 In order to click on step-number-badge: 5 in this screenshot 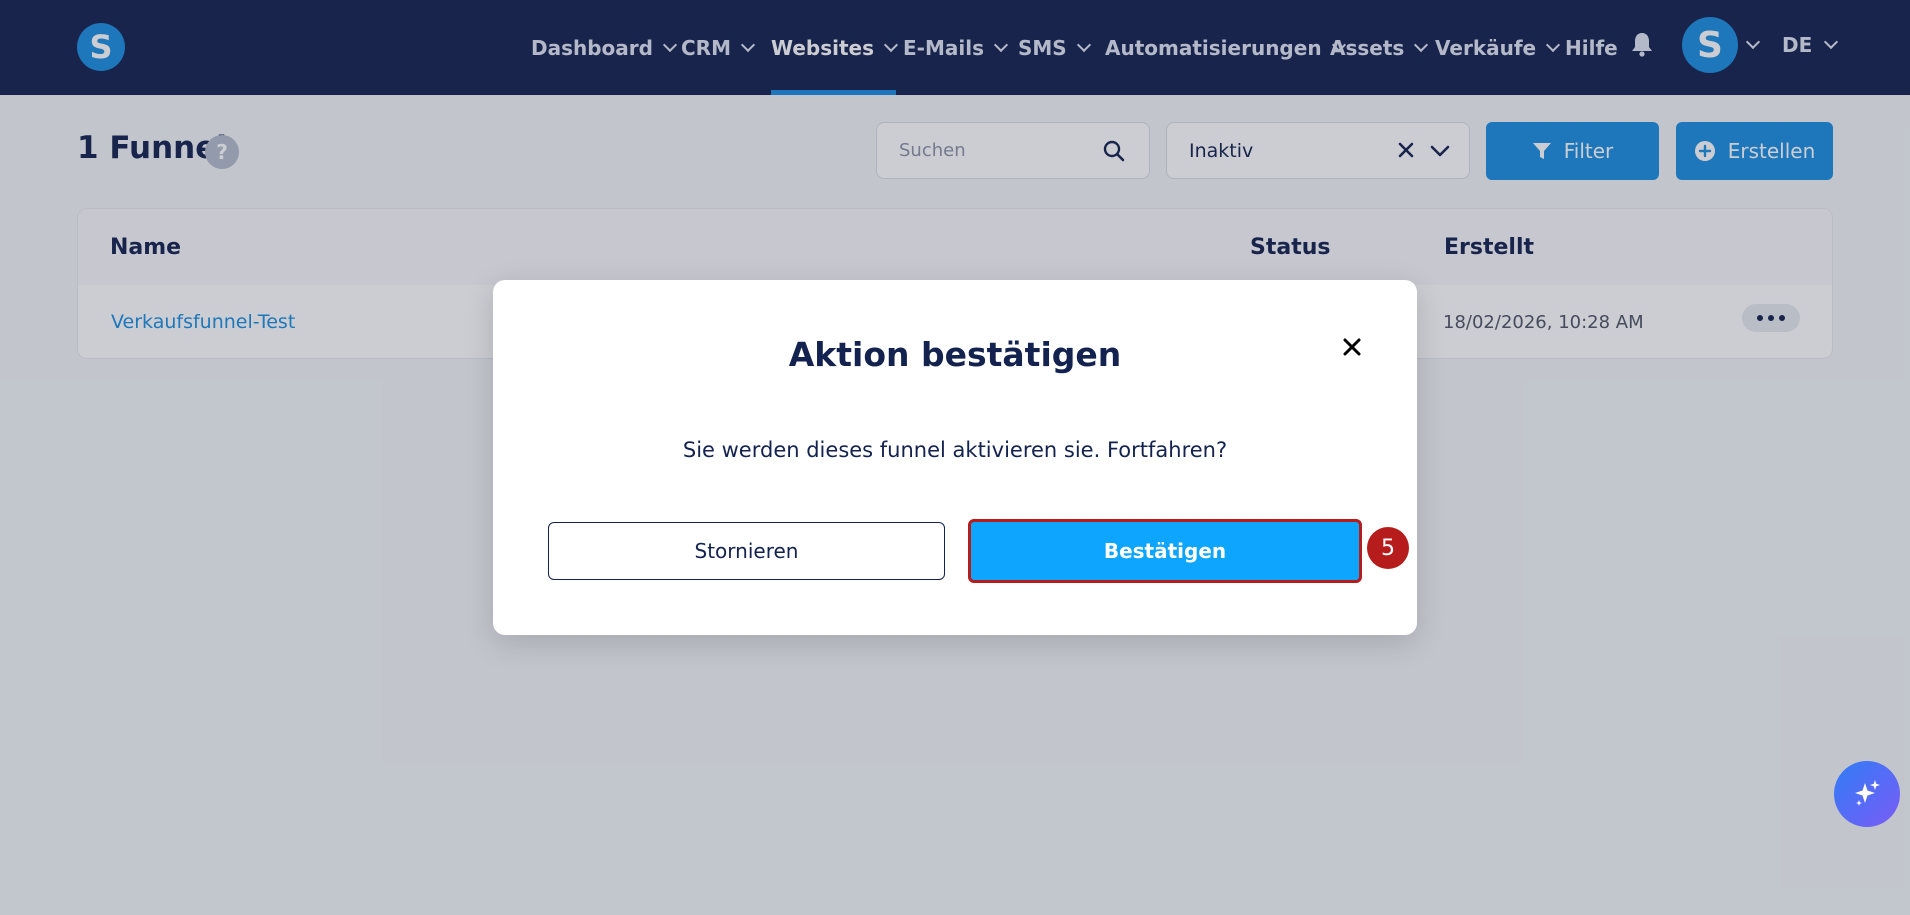, I will do `click(1388, 548)`.